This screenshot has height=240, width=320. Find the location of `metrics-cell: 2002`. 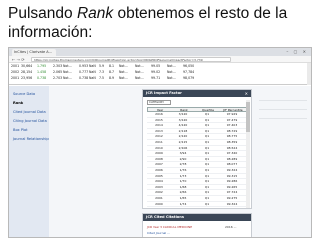

metrics-cell: 2002 is located at coordinates (15, 72).